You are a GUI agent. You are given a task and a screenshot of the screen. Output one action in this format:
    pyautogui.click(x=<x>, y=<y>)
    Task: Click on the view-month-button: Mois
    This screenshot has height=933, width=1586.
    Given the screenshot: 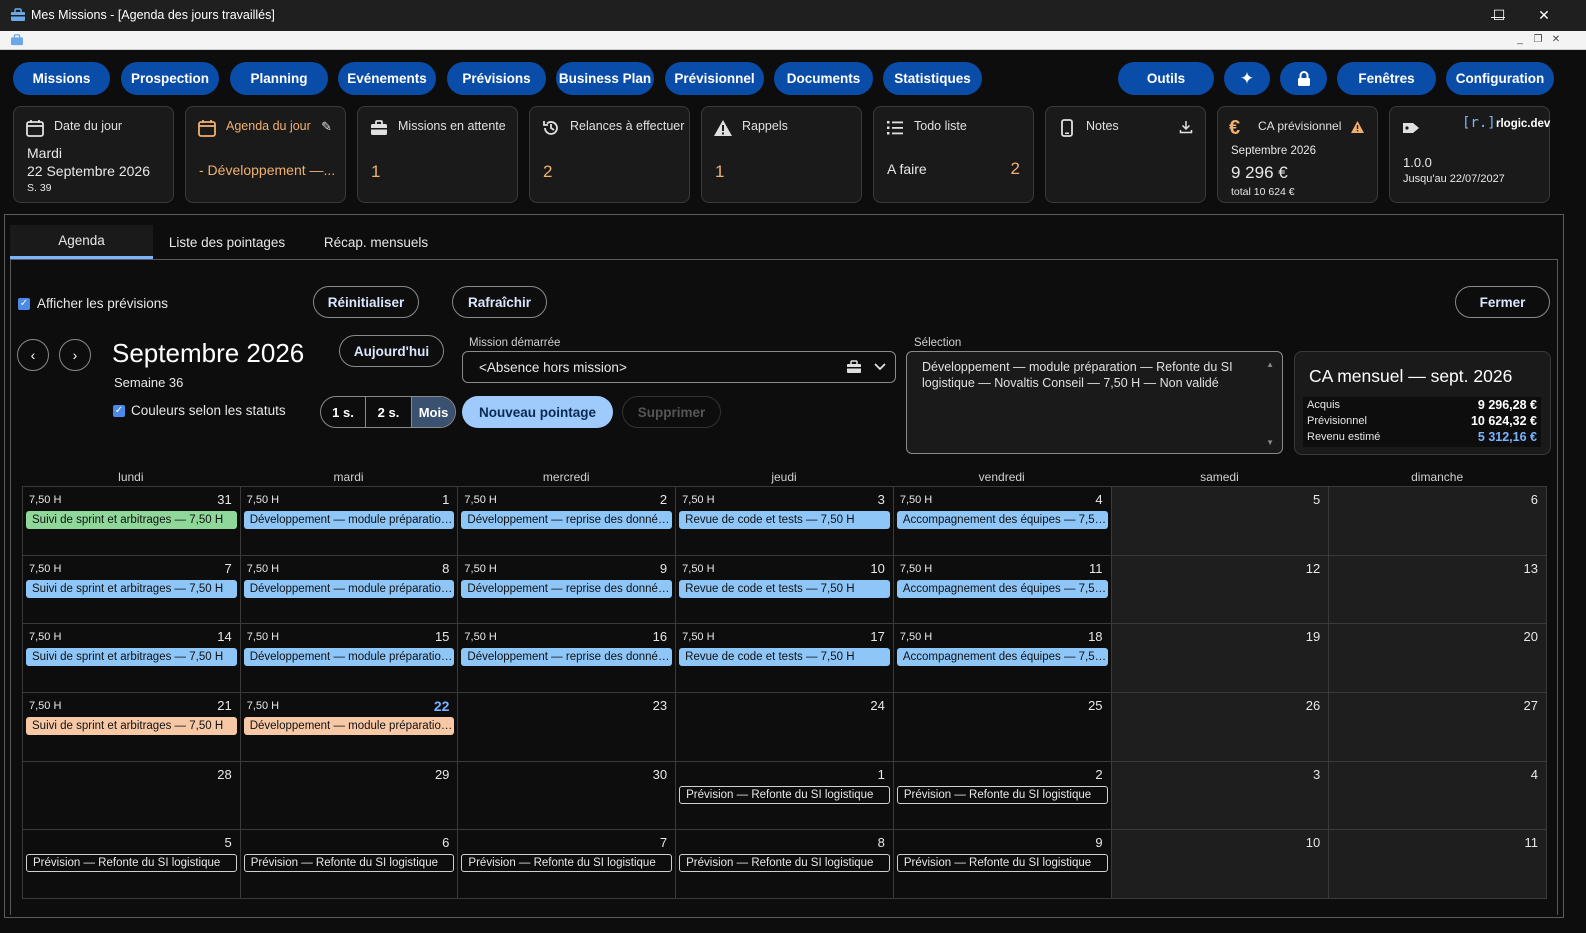 What is the action you would take?
    pyautogui.click(x=433, y=412)
    